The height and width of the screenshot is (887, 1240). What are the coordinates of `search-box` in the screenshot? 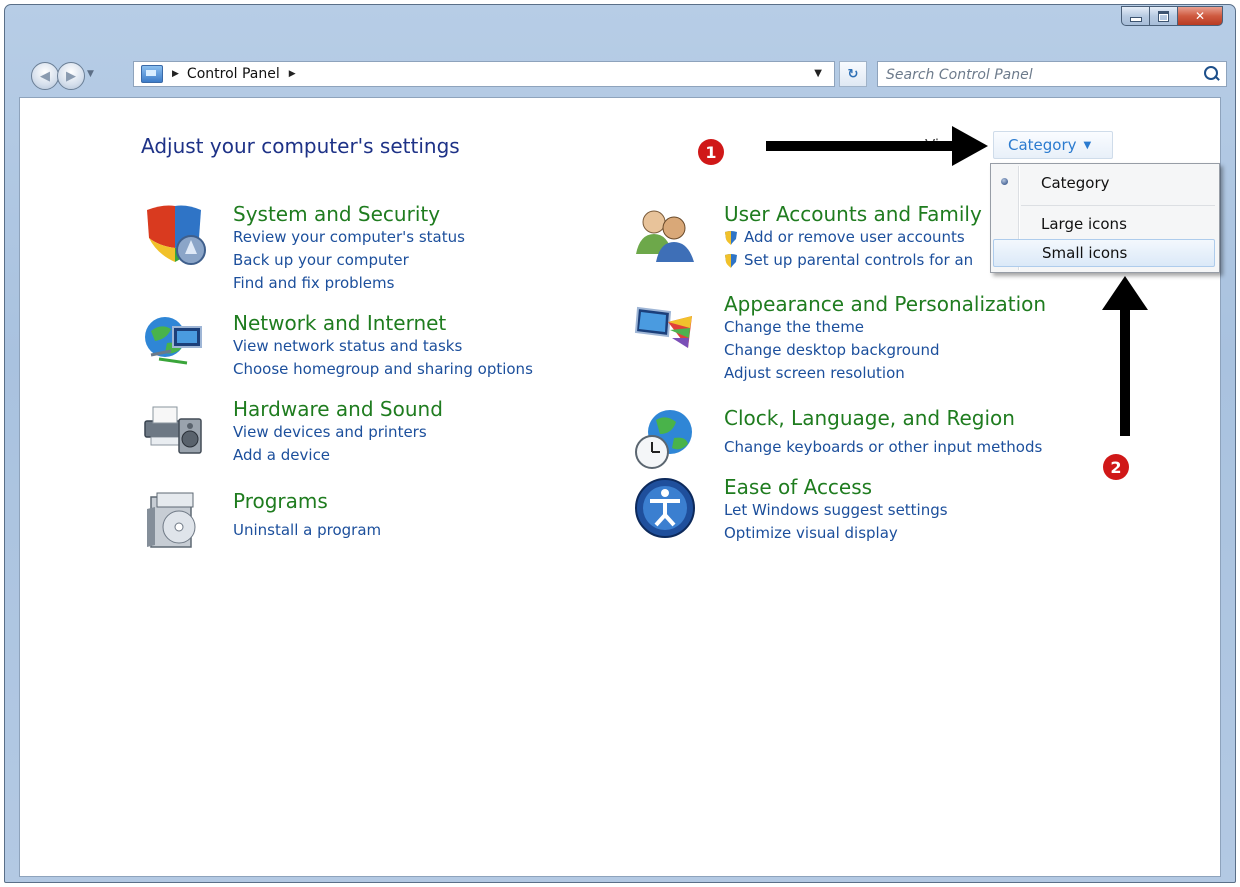 It's located at (1052, 74).